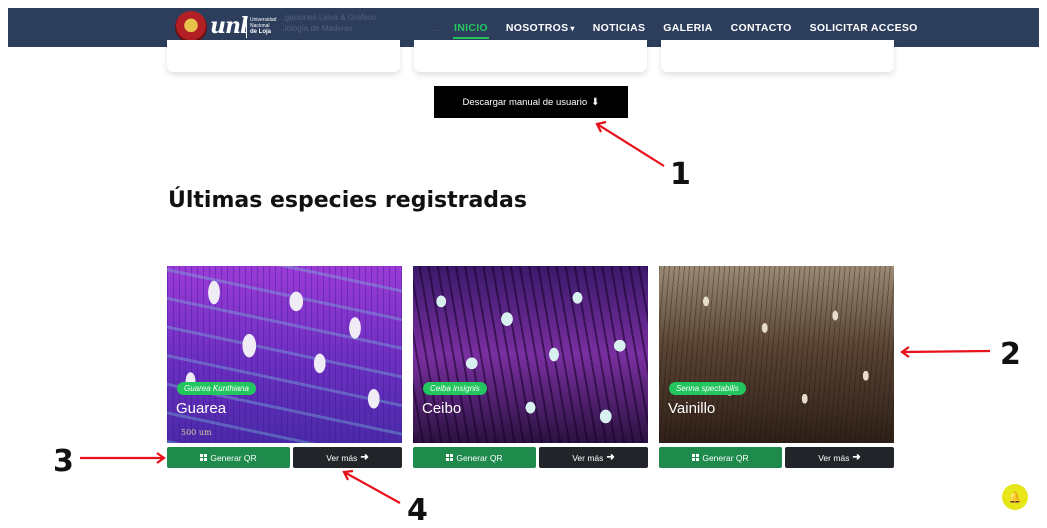 Image resolution: width=1047 pixels, height=528 pixels. I want to click on notification-button: 🔔, so click(1015, 497).